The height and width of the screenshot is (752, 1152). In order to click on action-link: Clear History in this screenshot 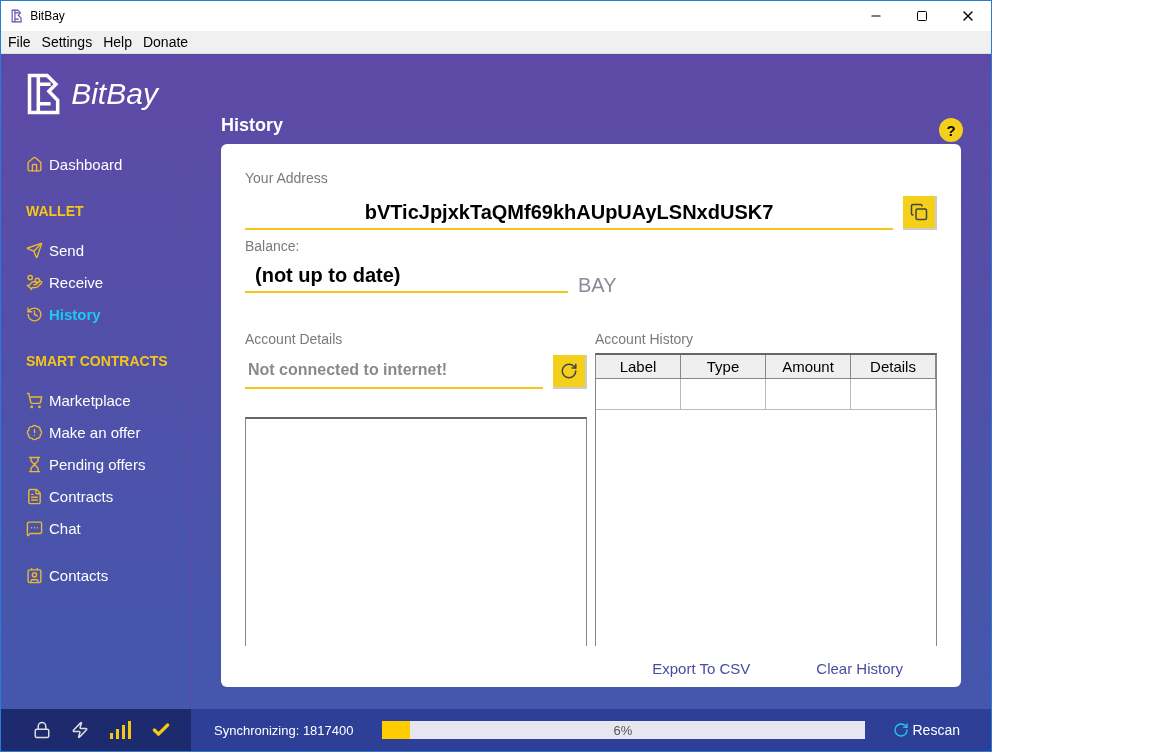, I will do `click(859, 668)`.